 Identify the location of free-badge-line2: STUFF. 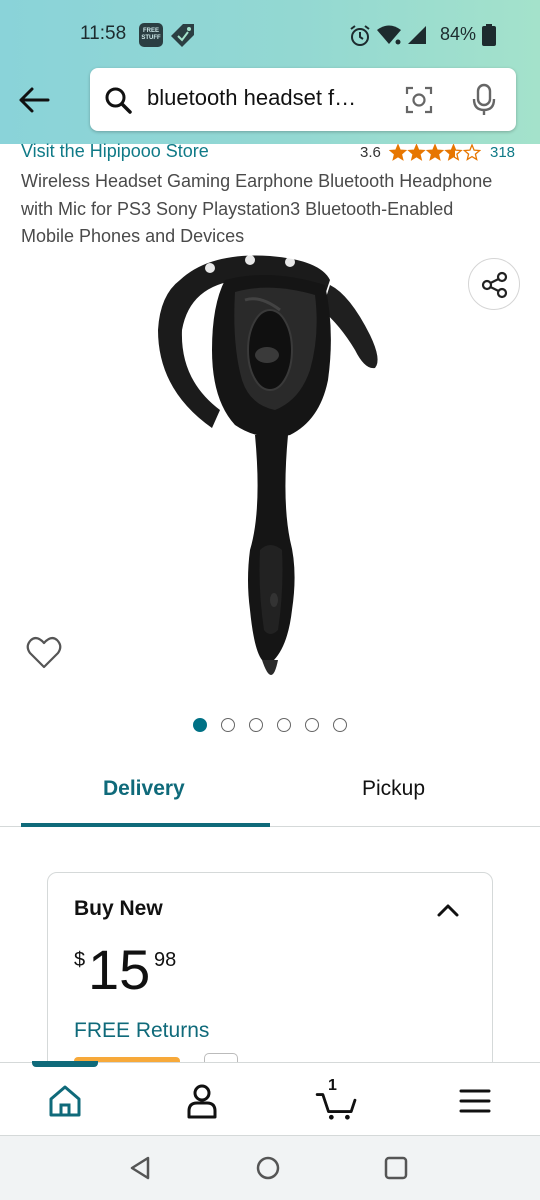
(151, 38).